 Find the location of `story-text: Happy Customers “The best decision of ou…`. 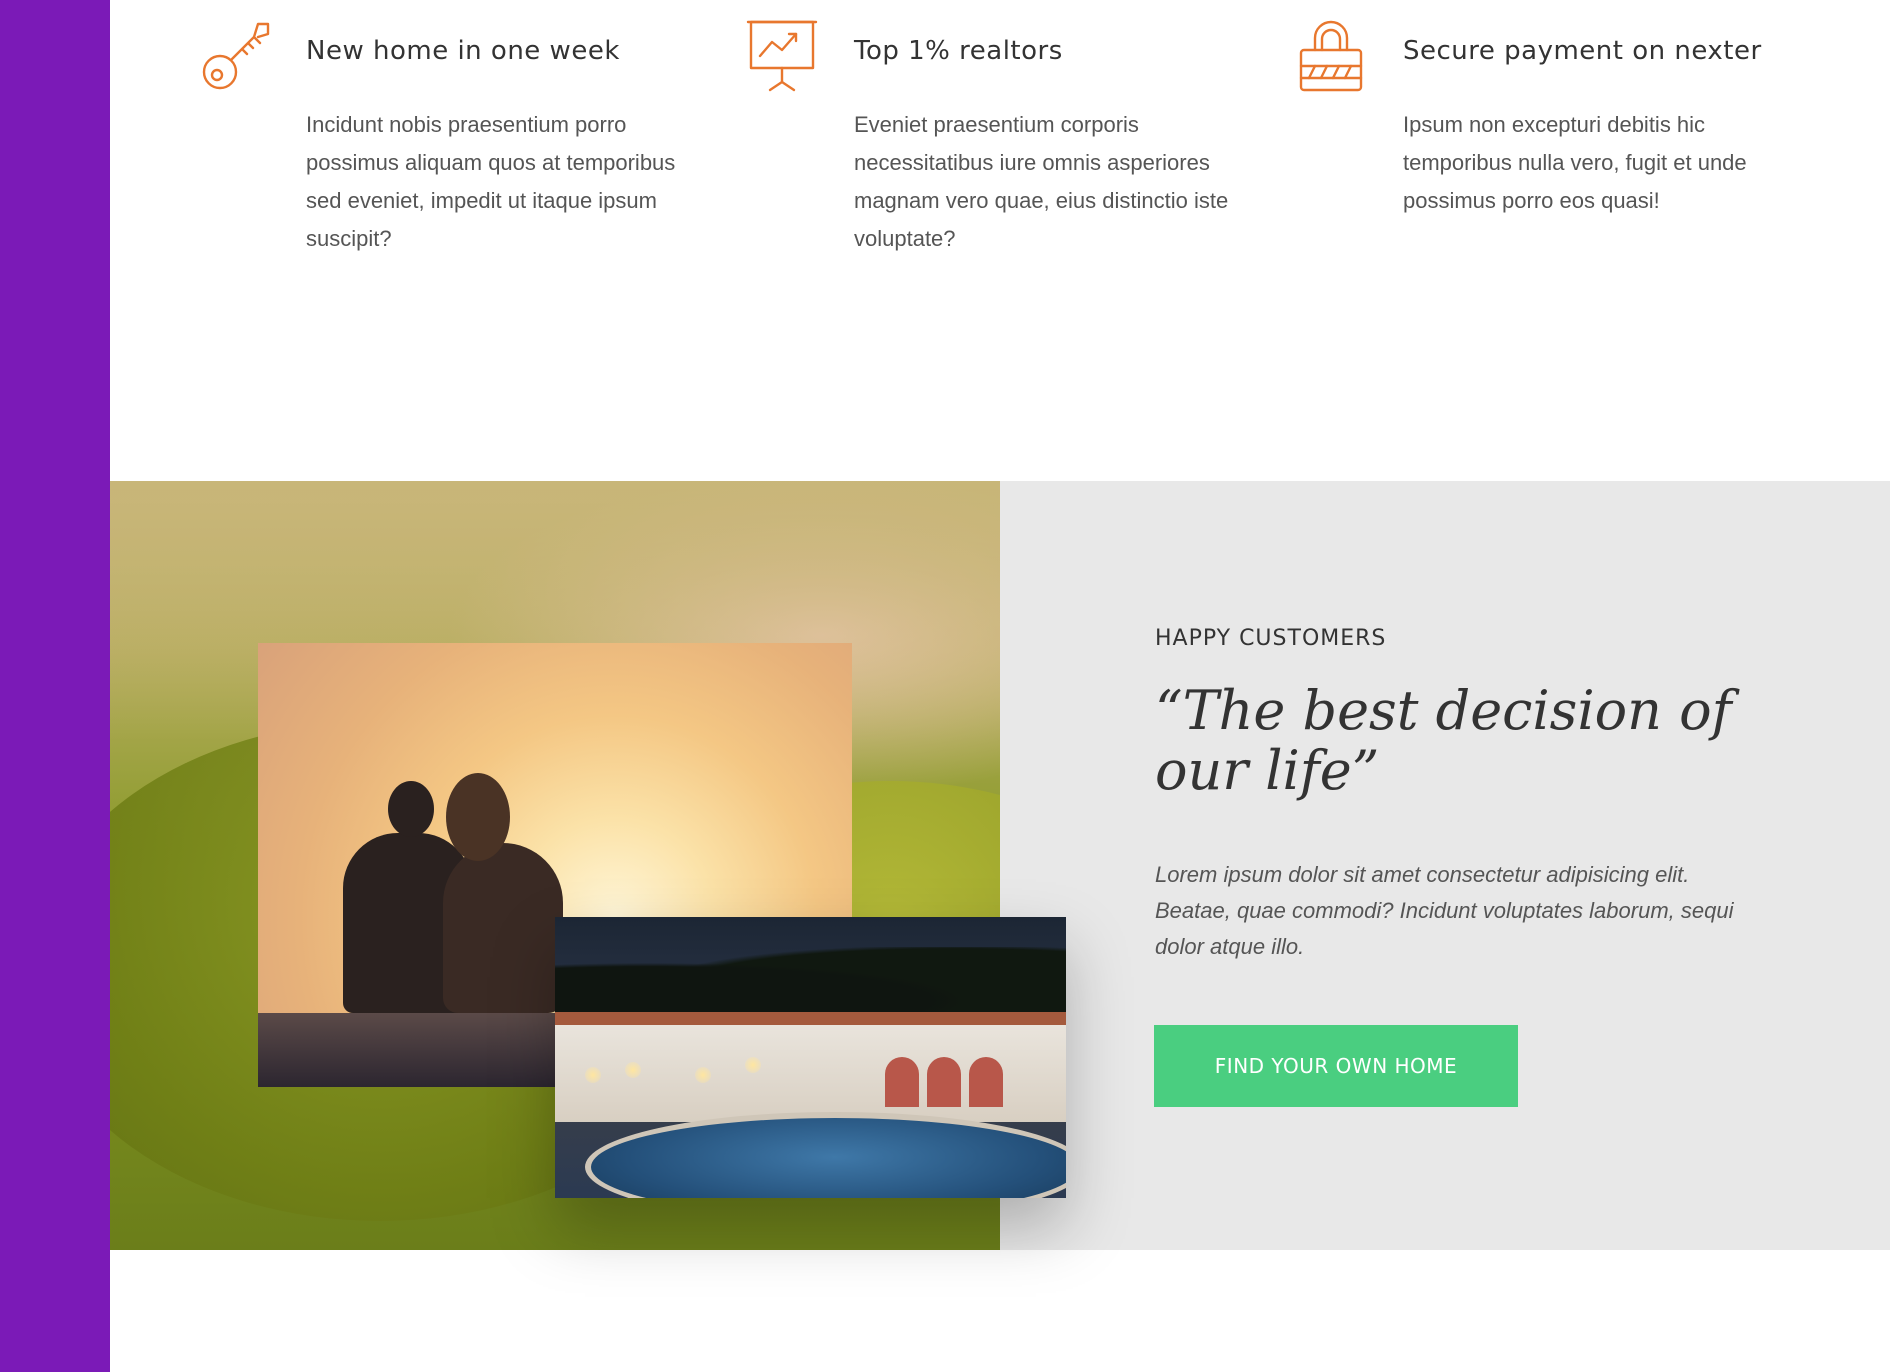

story-text: Happy Customers “The best decision of ou… is located at coordinates (1455, 795).